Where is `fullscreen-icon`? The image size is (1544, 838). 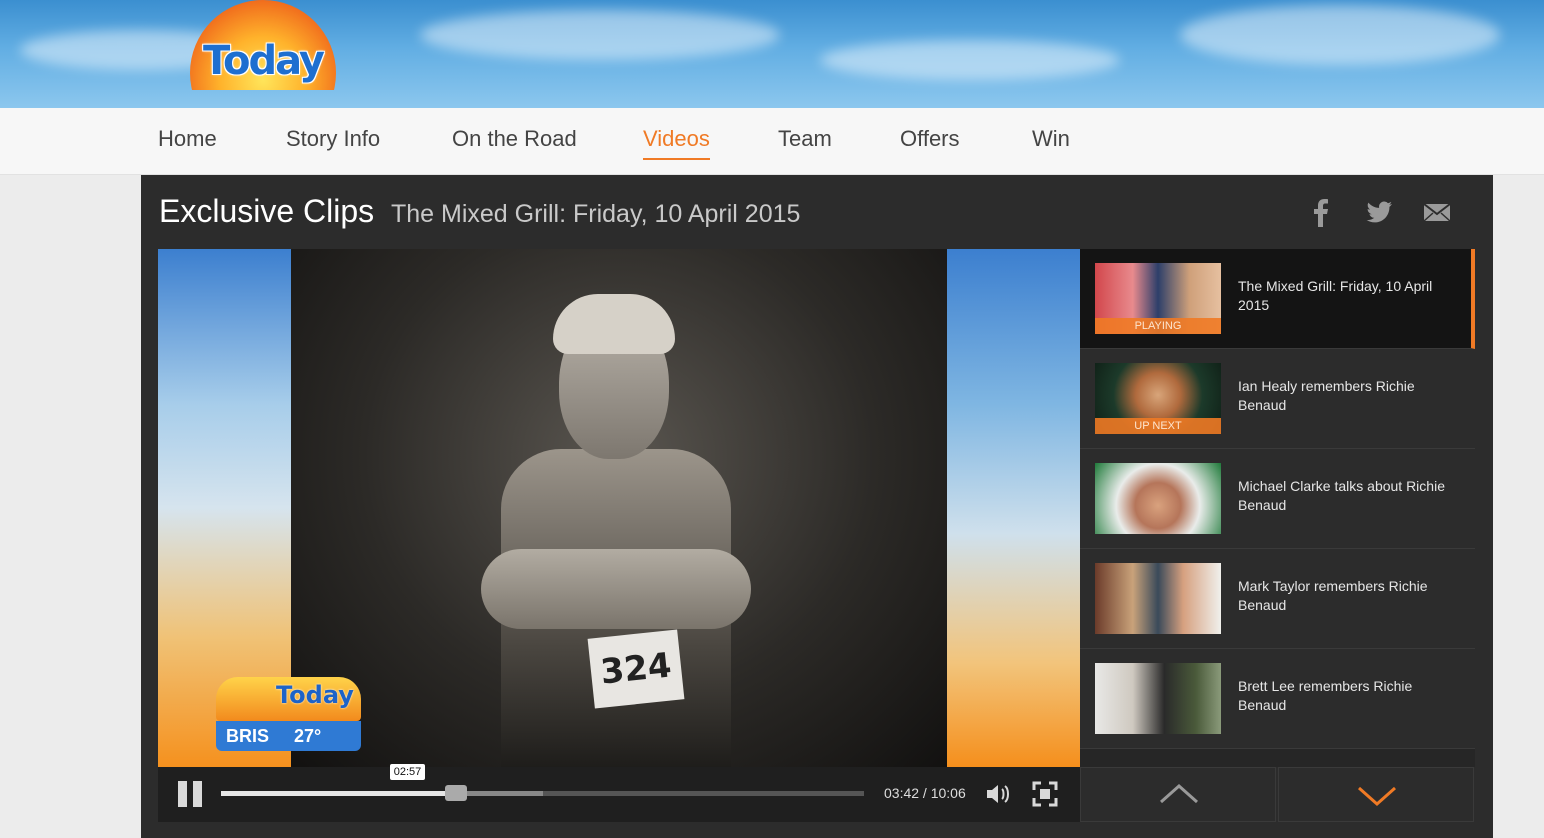
fullscreen-icon is located at coordinates (1045, 794).